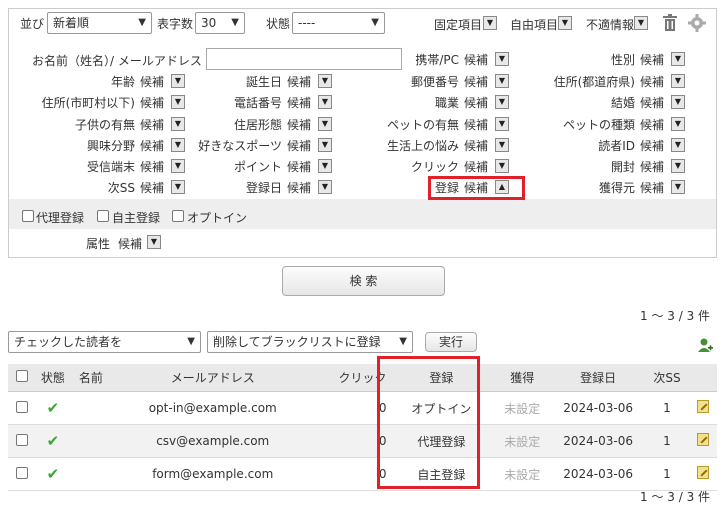 Image resolution: width=725 pixels, height=510 pixels. I want to click on free-items-label: 自由項目, so click(534, 25).